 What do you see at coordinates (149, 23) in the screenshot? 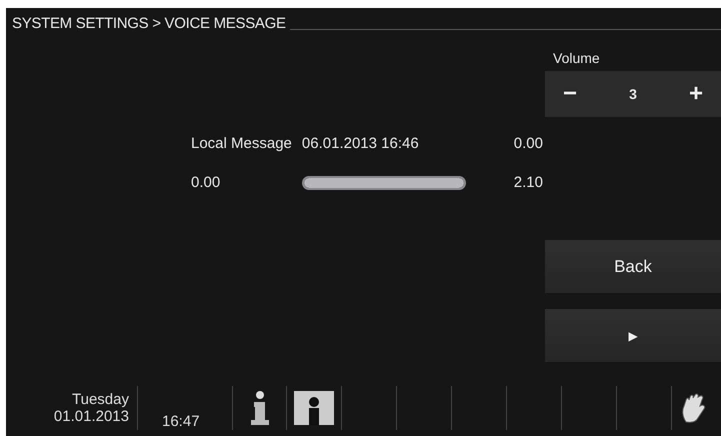
I see `breadcrumb: SYSTEM SETTINGS > VOICE MESSAGE` at bounding box center [149, 23].